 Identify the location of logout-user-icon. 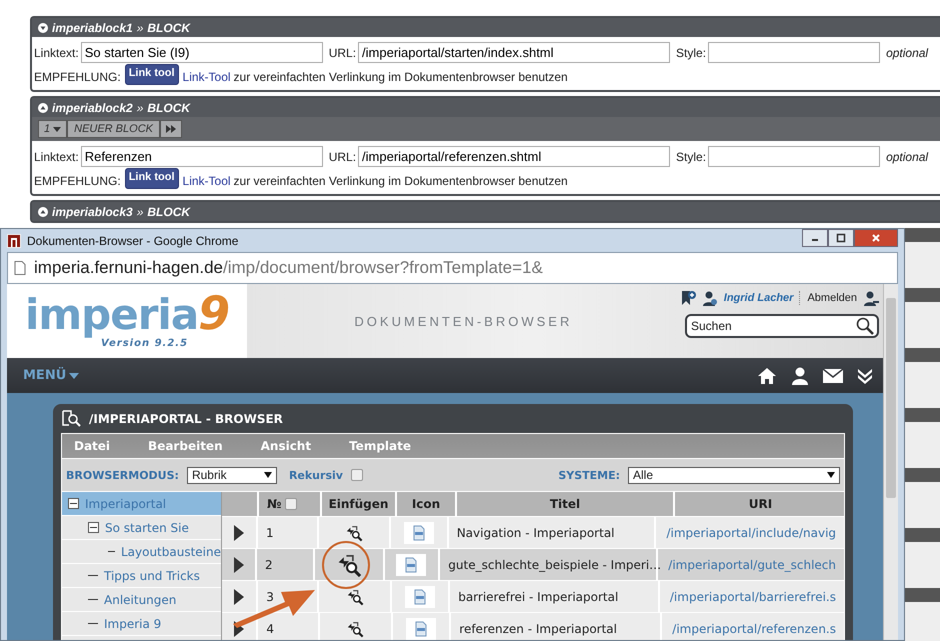
(871, 298).